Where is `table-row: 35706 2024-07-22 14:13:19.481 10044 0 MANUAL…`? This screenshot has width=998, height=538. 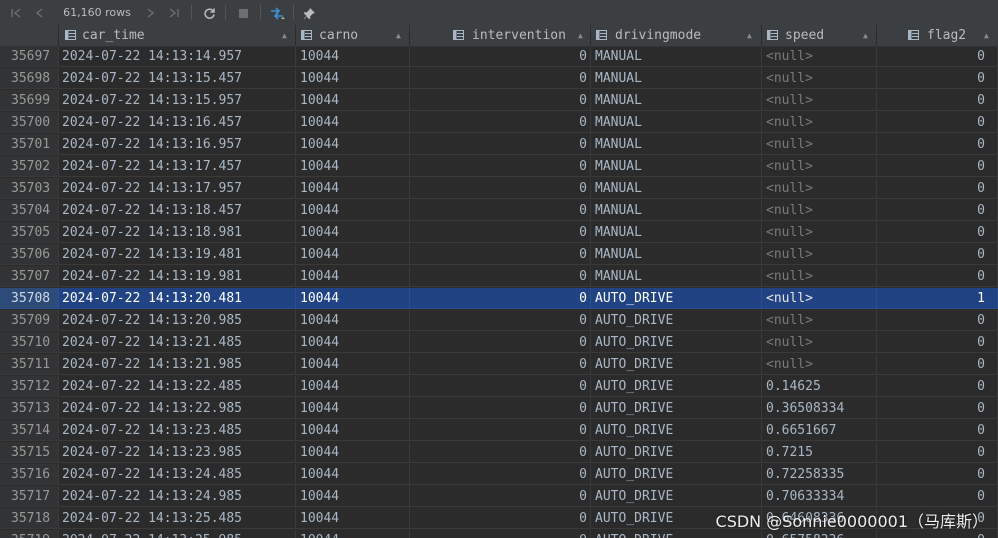
table-row: 35706 2024-07-22 14:13:19.481 10044 0 MANUAL… is located at coordinates (499, 255).